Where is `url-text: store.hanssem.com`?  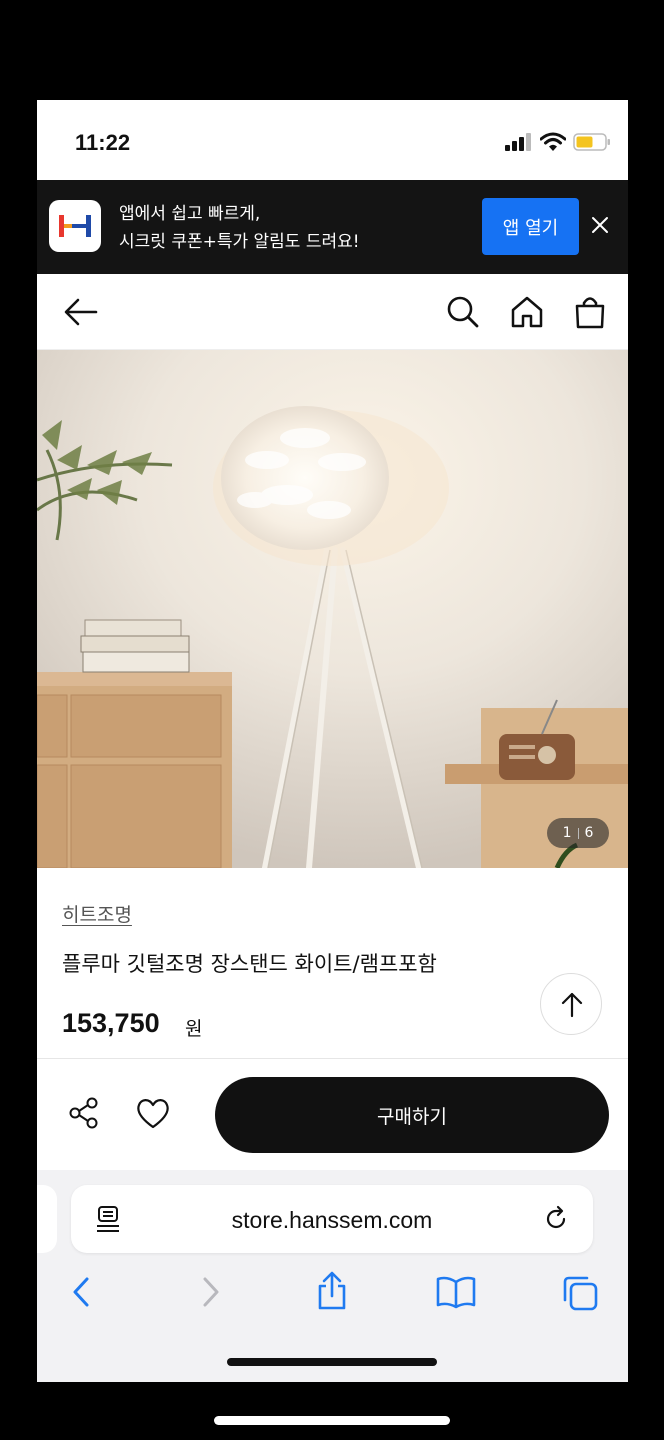 url-text: store.hanssem.com is located at coordinates (332, 1220).